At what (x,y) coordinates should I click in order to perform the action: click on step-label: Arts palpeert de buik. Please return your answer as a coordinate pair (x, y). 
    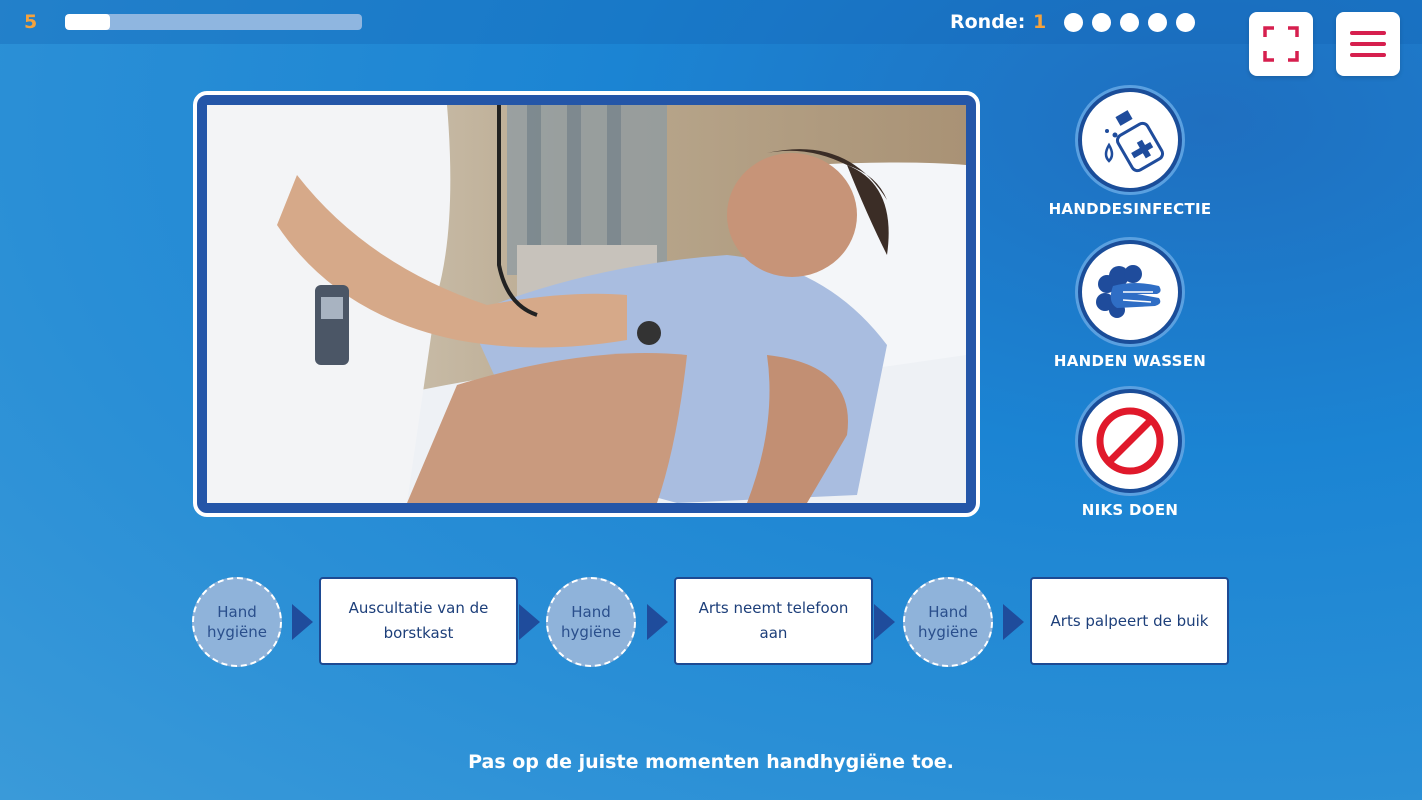
    Looking at the image, I should click on (1129, 620).